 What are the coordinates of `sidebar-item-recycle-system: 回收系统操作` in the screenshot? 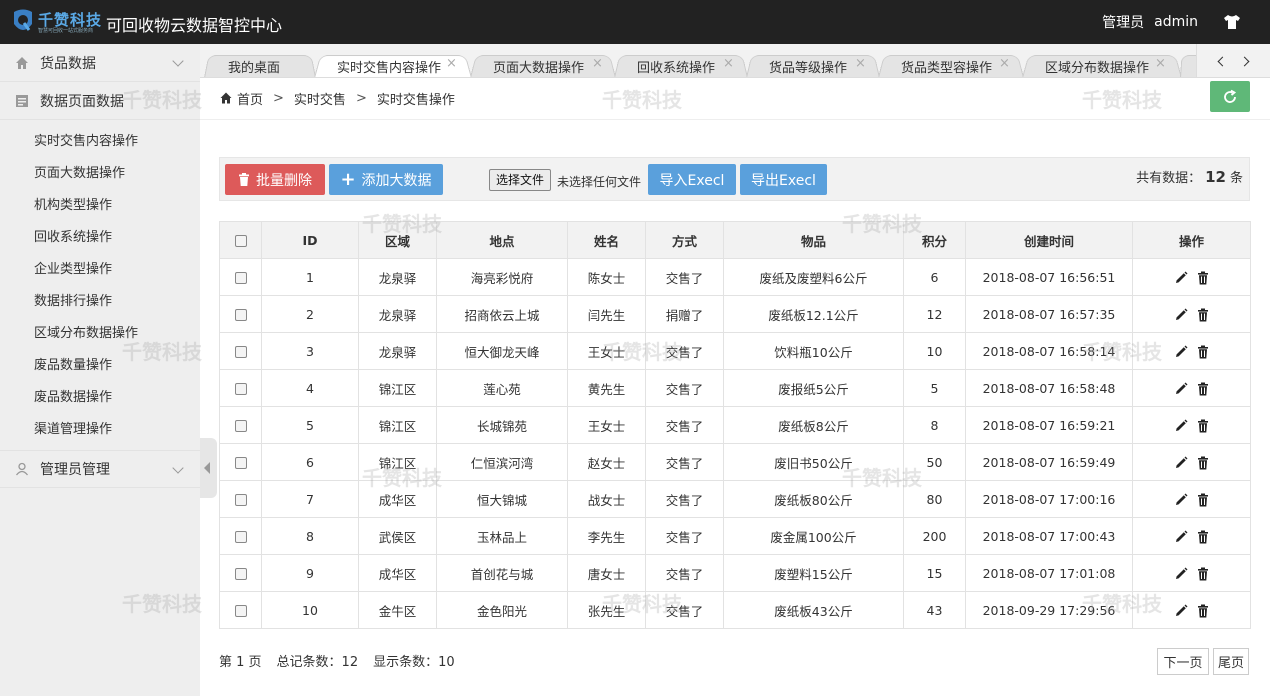 It's located at (100, 238).